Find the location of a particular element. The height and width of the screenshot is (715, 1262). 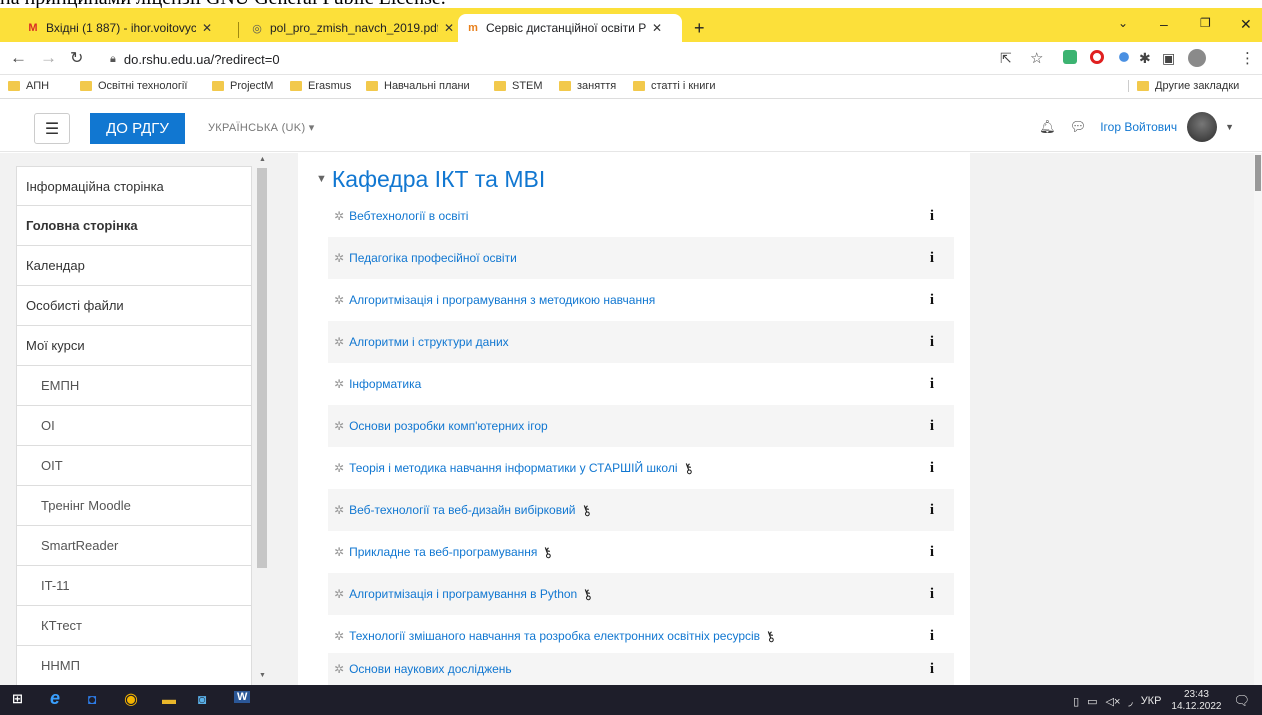

forward-icon: → is located at coordinates (48, 58).